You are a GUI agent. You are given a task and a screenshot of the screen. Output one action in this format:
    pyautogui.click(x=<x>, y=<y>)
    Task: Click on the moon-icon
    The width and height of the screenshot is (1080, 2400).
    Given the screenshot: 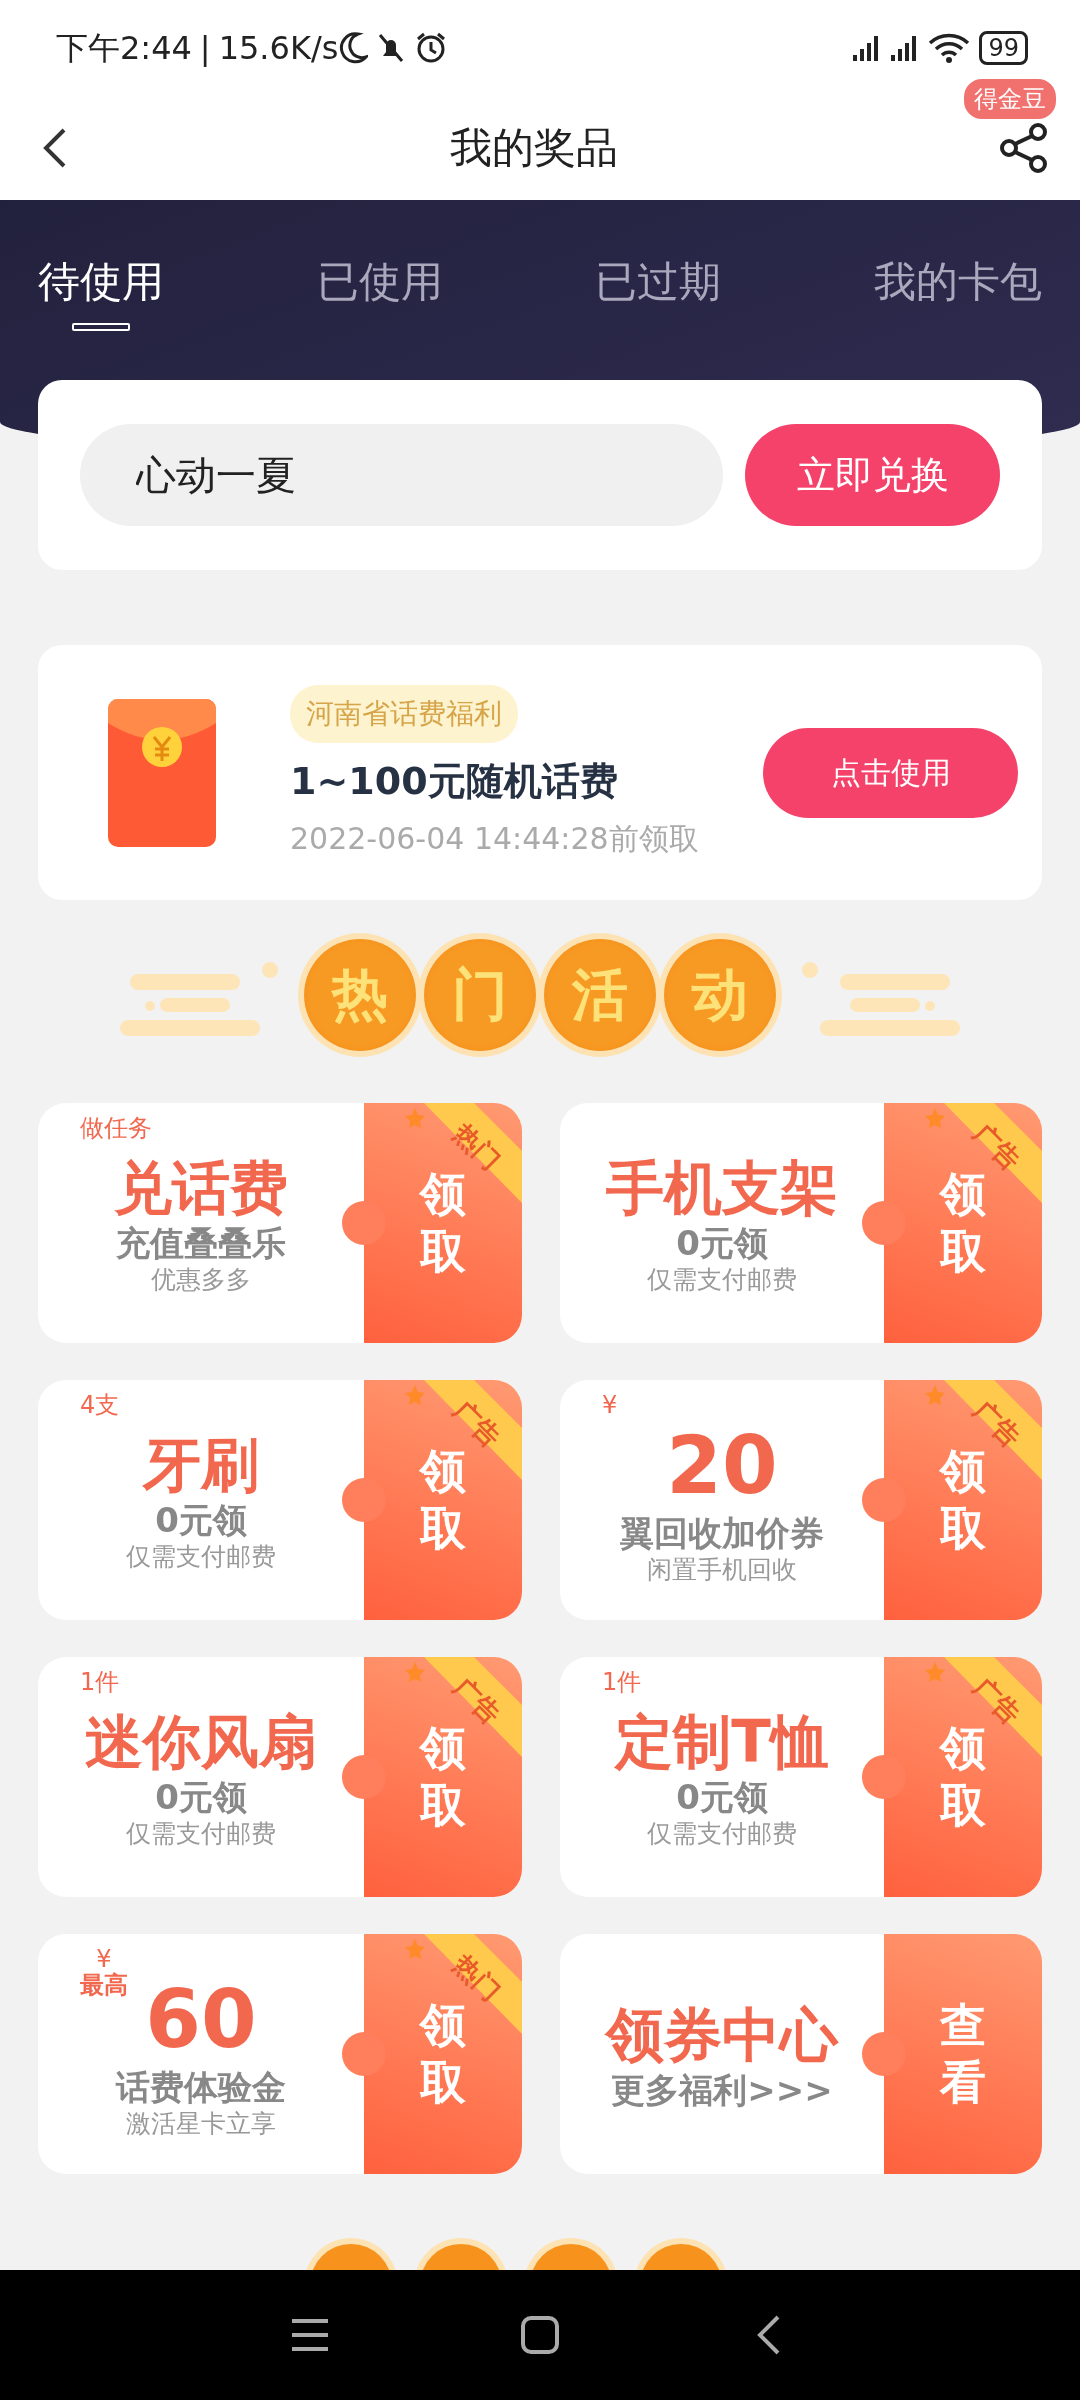 What is the action you would take?
    pyautogui.click(x=353, y=47)
    